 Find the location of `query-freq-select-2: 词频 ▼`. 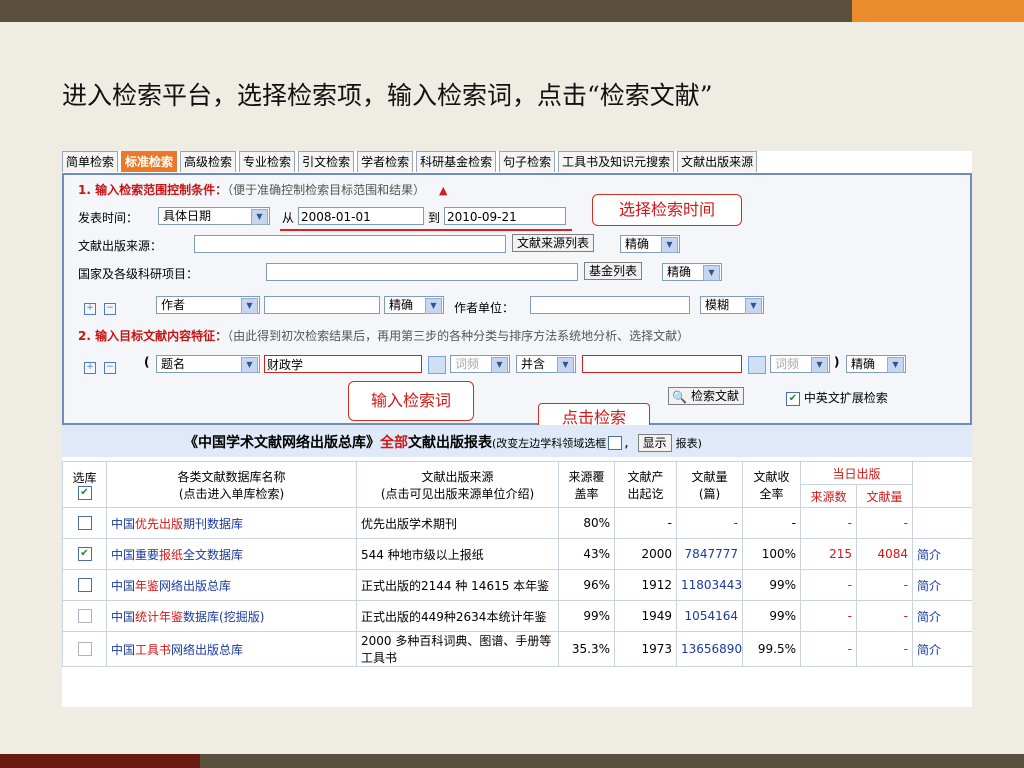

query-freq-select-2: 词频 ▼ is located at coordinates (800, 364).